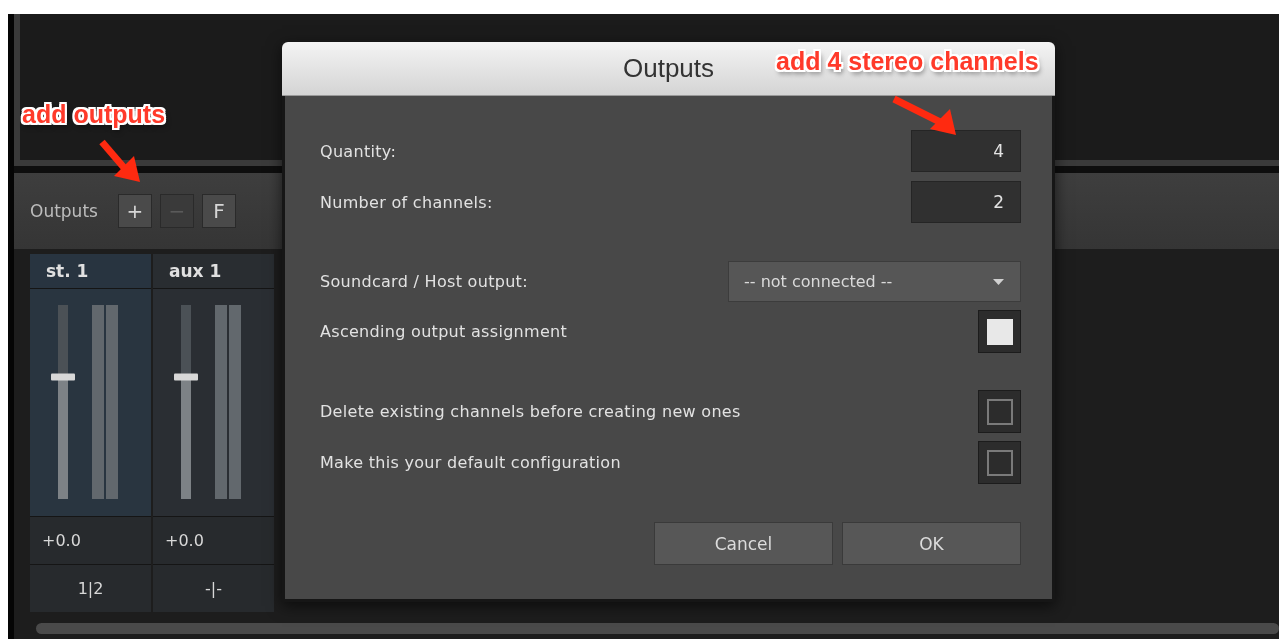 This screenshot has height=639, width=1279. Describe the element at coordinates (530, 411) in the screenshot. I see `option-label: Delete existing channels before creating new ones` at that location.